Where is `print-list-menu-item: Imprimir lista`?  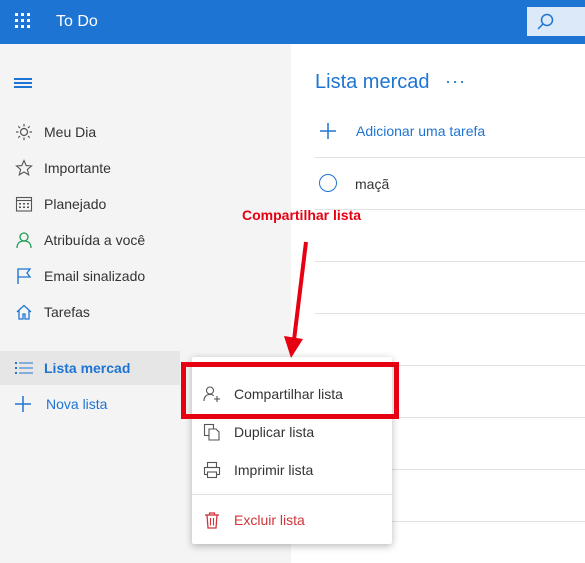 print-list-menu-item: Imprimir lista is located at coordinates (292, 470).